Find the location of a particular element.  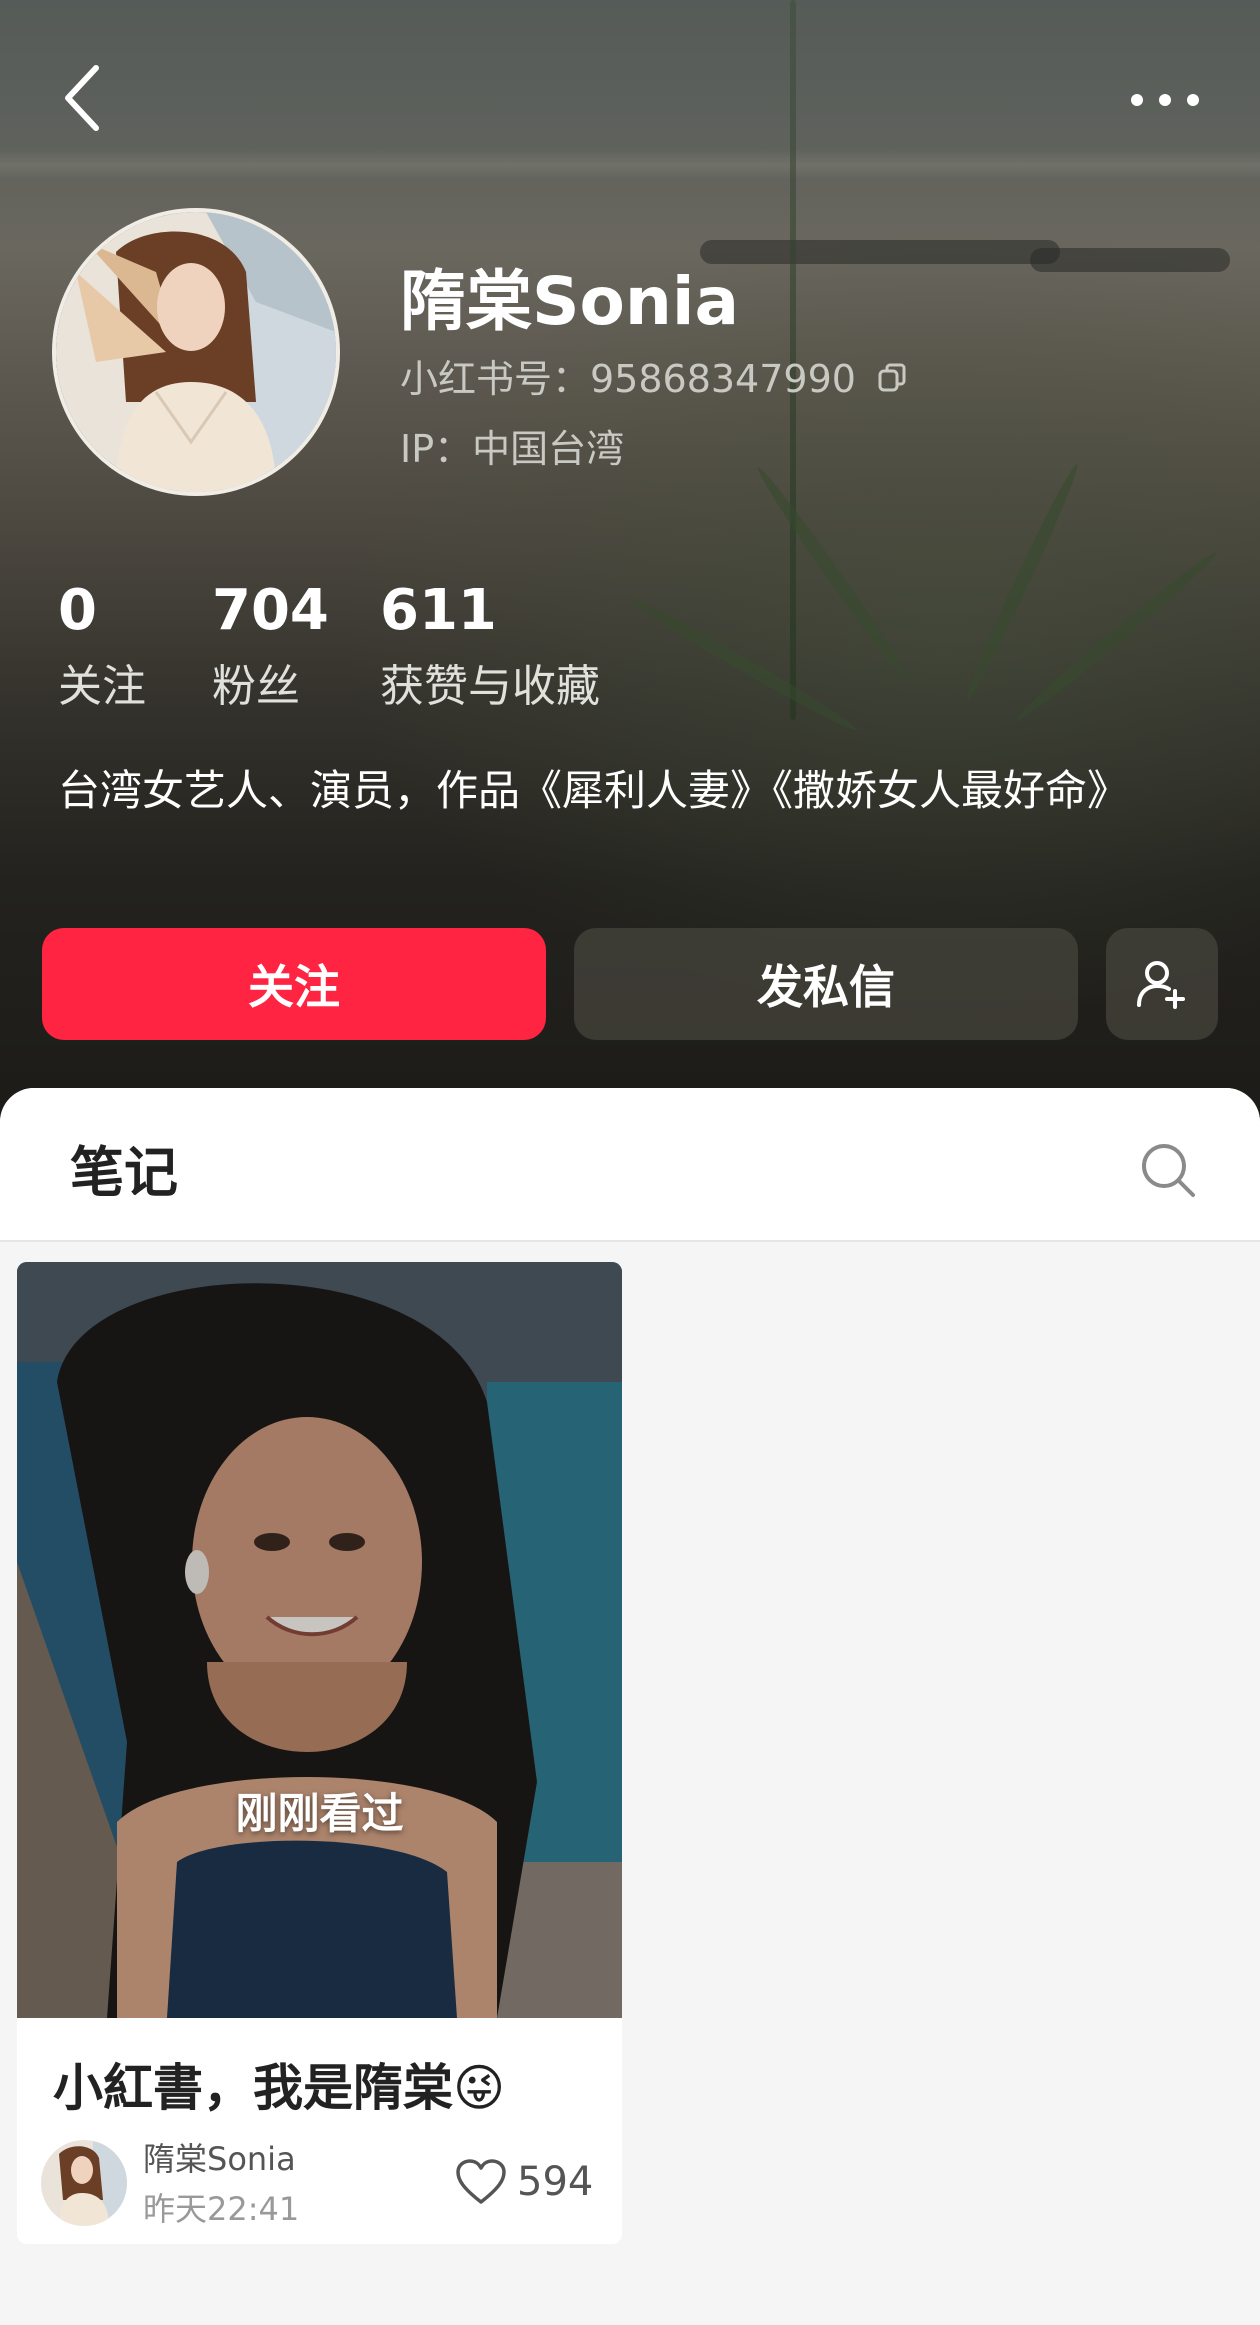

add-user-icon is located at coordinates (1161, 985).